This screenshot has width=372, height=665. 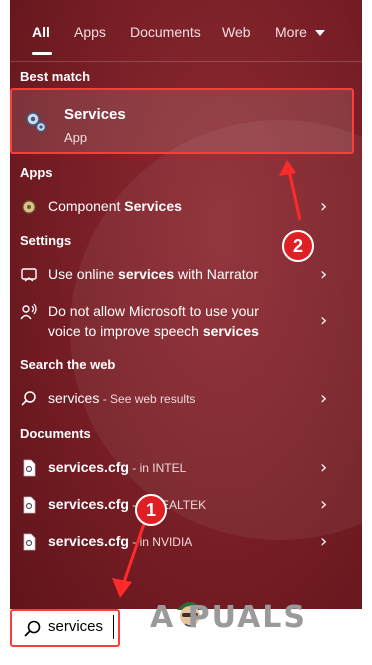 I want to click on label-line1: Do not allow Microsoft to use your, so click(x=153, y=311).